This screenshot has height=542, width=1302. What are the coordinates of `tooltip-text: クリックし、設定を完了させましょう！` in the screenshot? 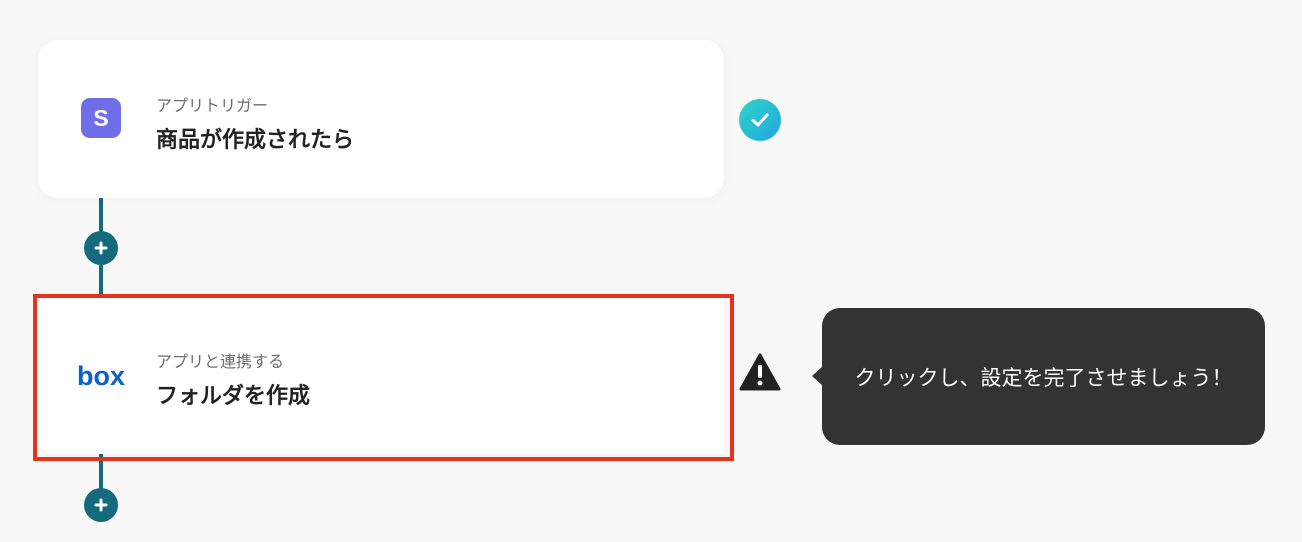 It's located at (1043, 377).